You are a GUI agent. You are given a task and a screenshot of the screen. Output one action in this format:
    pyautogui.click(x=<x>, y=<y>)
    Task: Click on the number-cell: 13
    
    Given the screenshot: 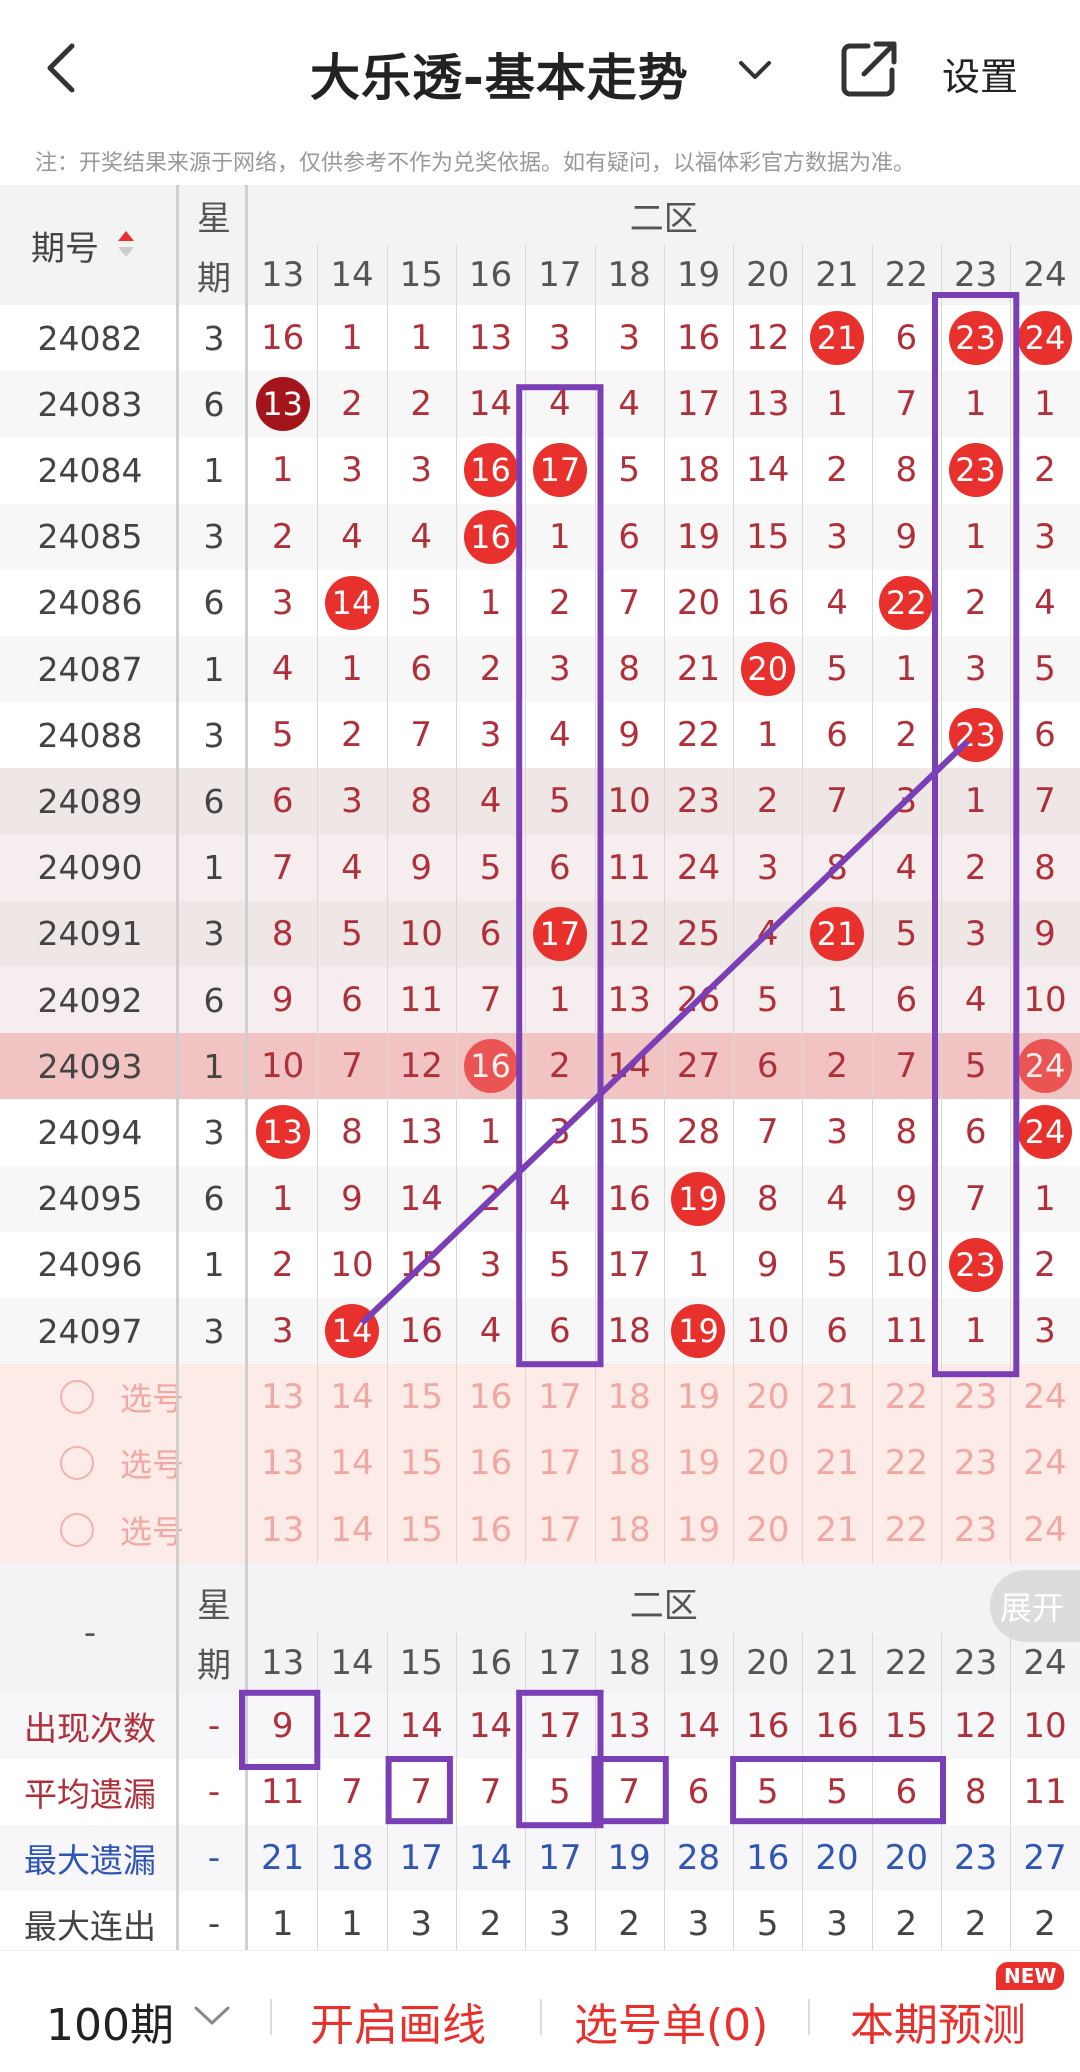 What is the action you would take?
    pyautogui.click(x=768, y=404)
    